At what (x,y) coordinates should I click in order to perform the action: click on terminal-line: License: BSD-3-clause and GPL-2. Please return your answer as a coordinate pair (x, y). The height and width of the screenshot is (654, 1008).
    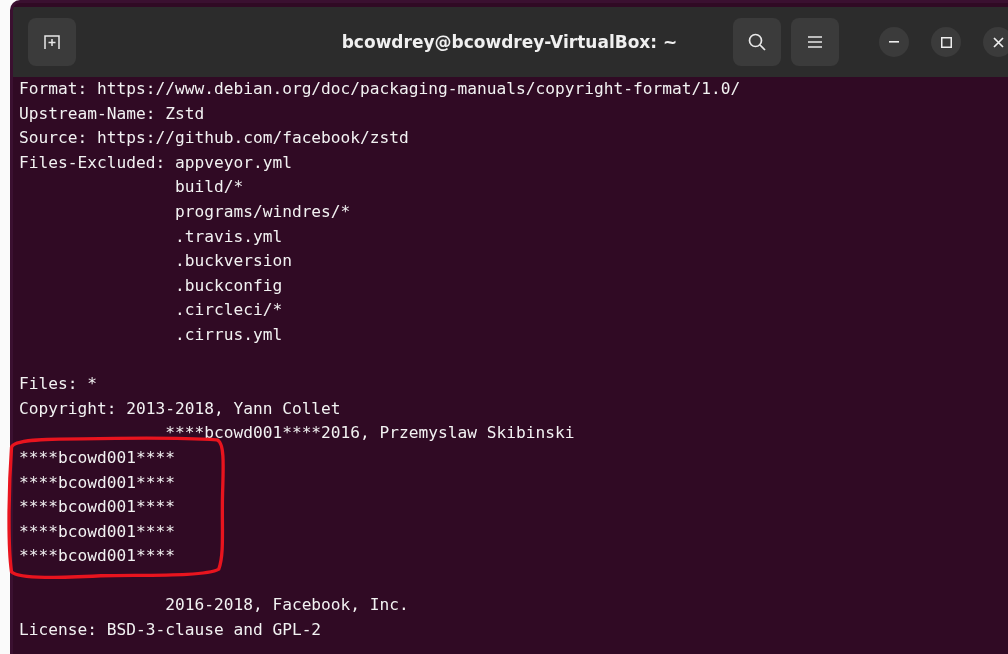
    Looking at the image, I should click on (171, 630).